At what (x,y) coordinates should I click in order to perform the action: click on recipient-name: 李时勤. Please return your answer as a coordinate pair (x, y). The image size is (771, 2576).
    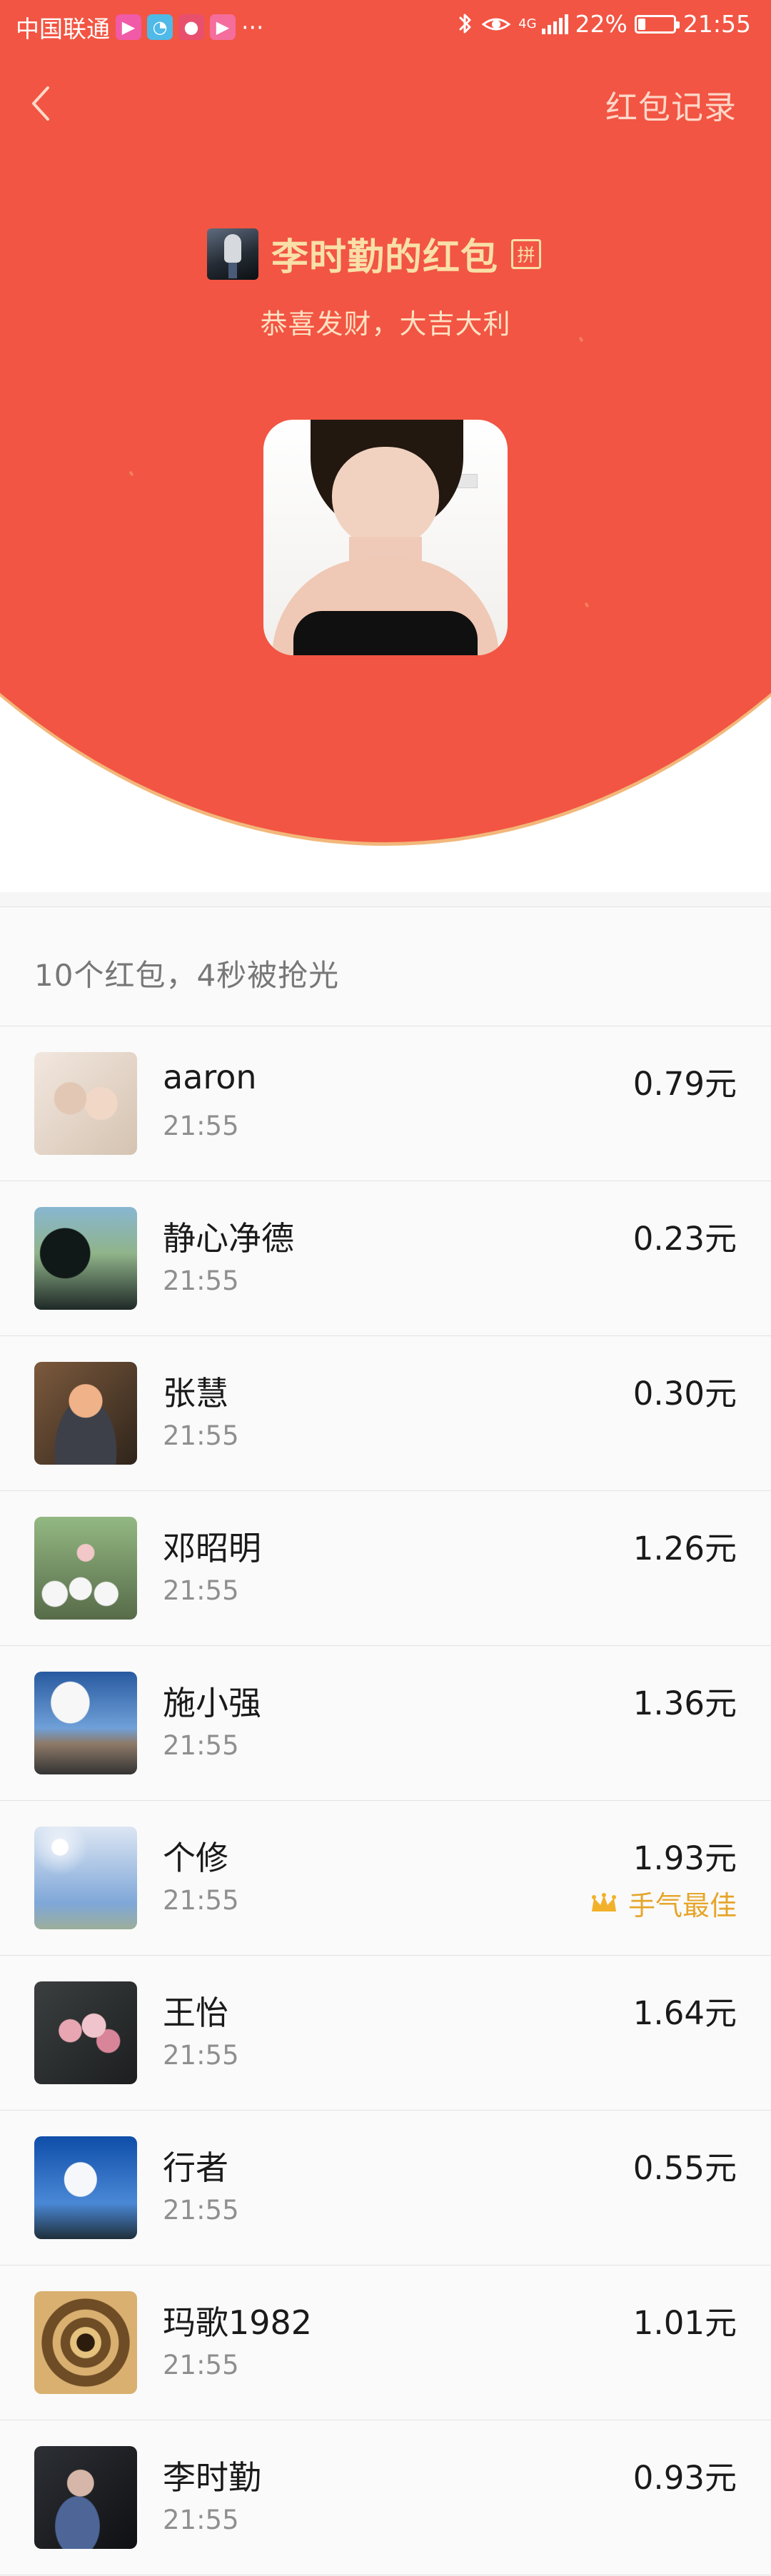
    Looking at the image, I should click on (212, 2477).